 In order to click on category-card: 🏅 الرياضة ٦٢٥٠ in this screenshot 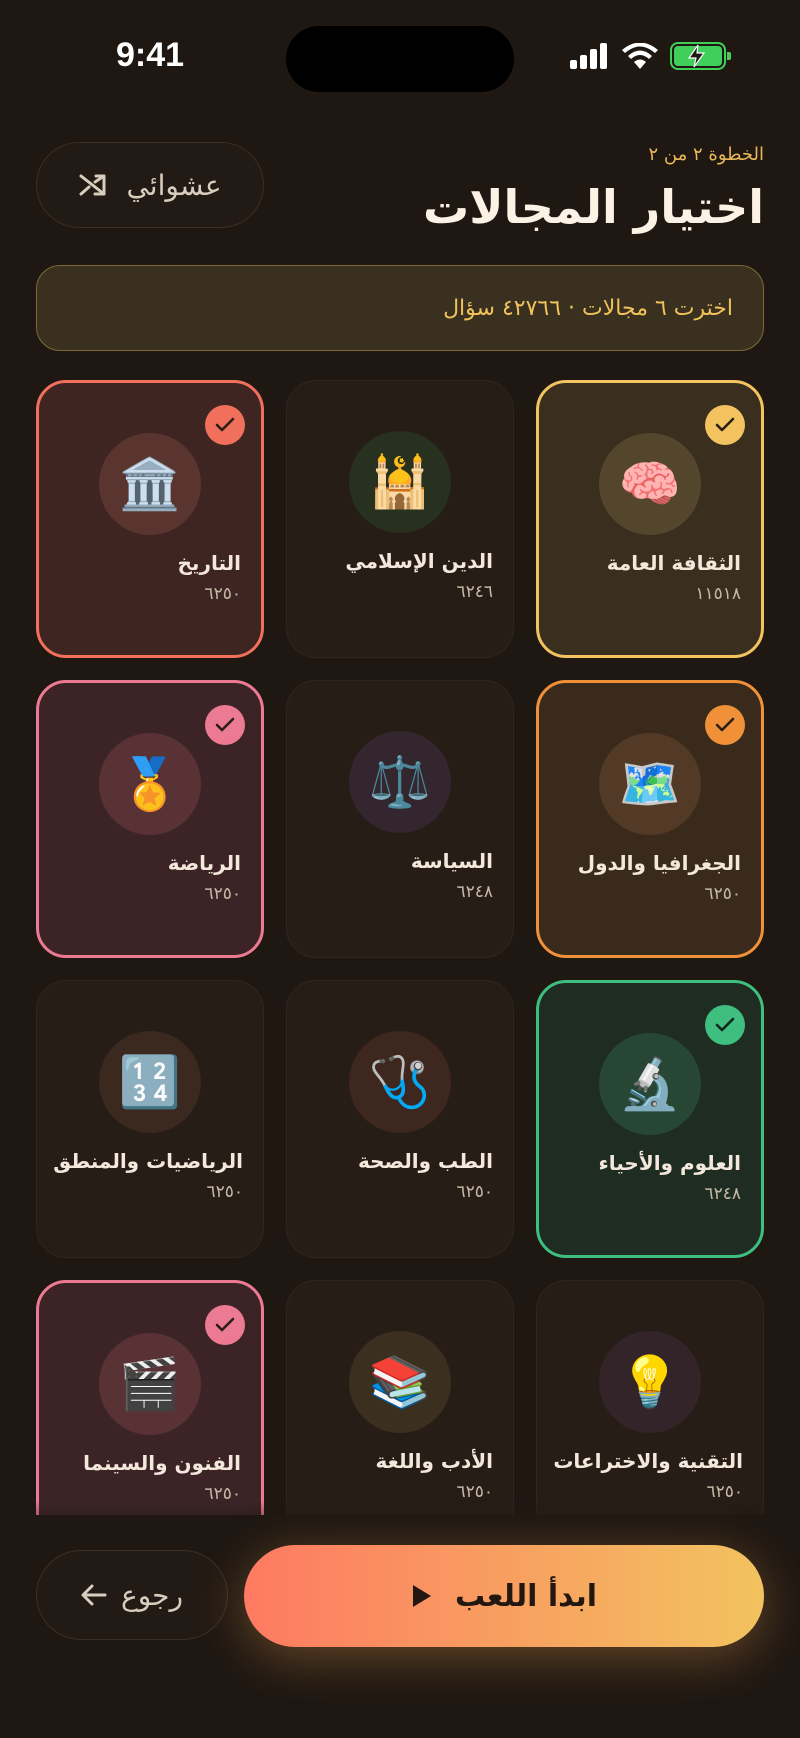, I will do `click(150, 819)`.